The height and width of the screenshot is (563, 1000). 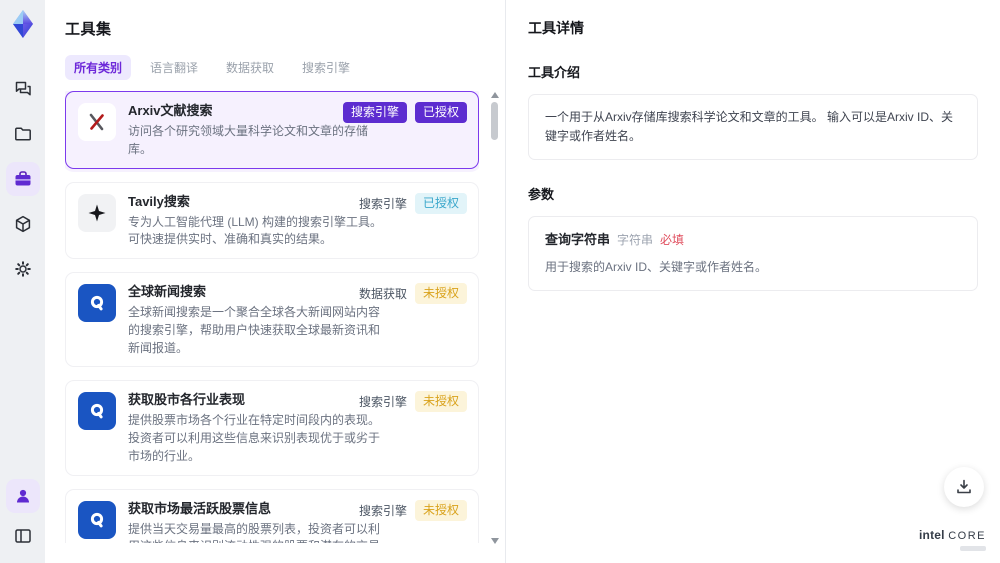 I want to click on category-badge: 搜索引擎, so click(x=374, y=112).